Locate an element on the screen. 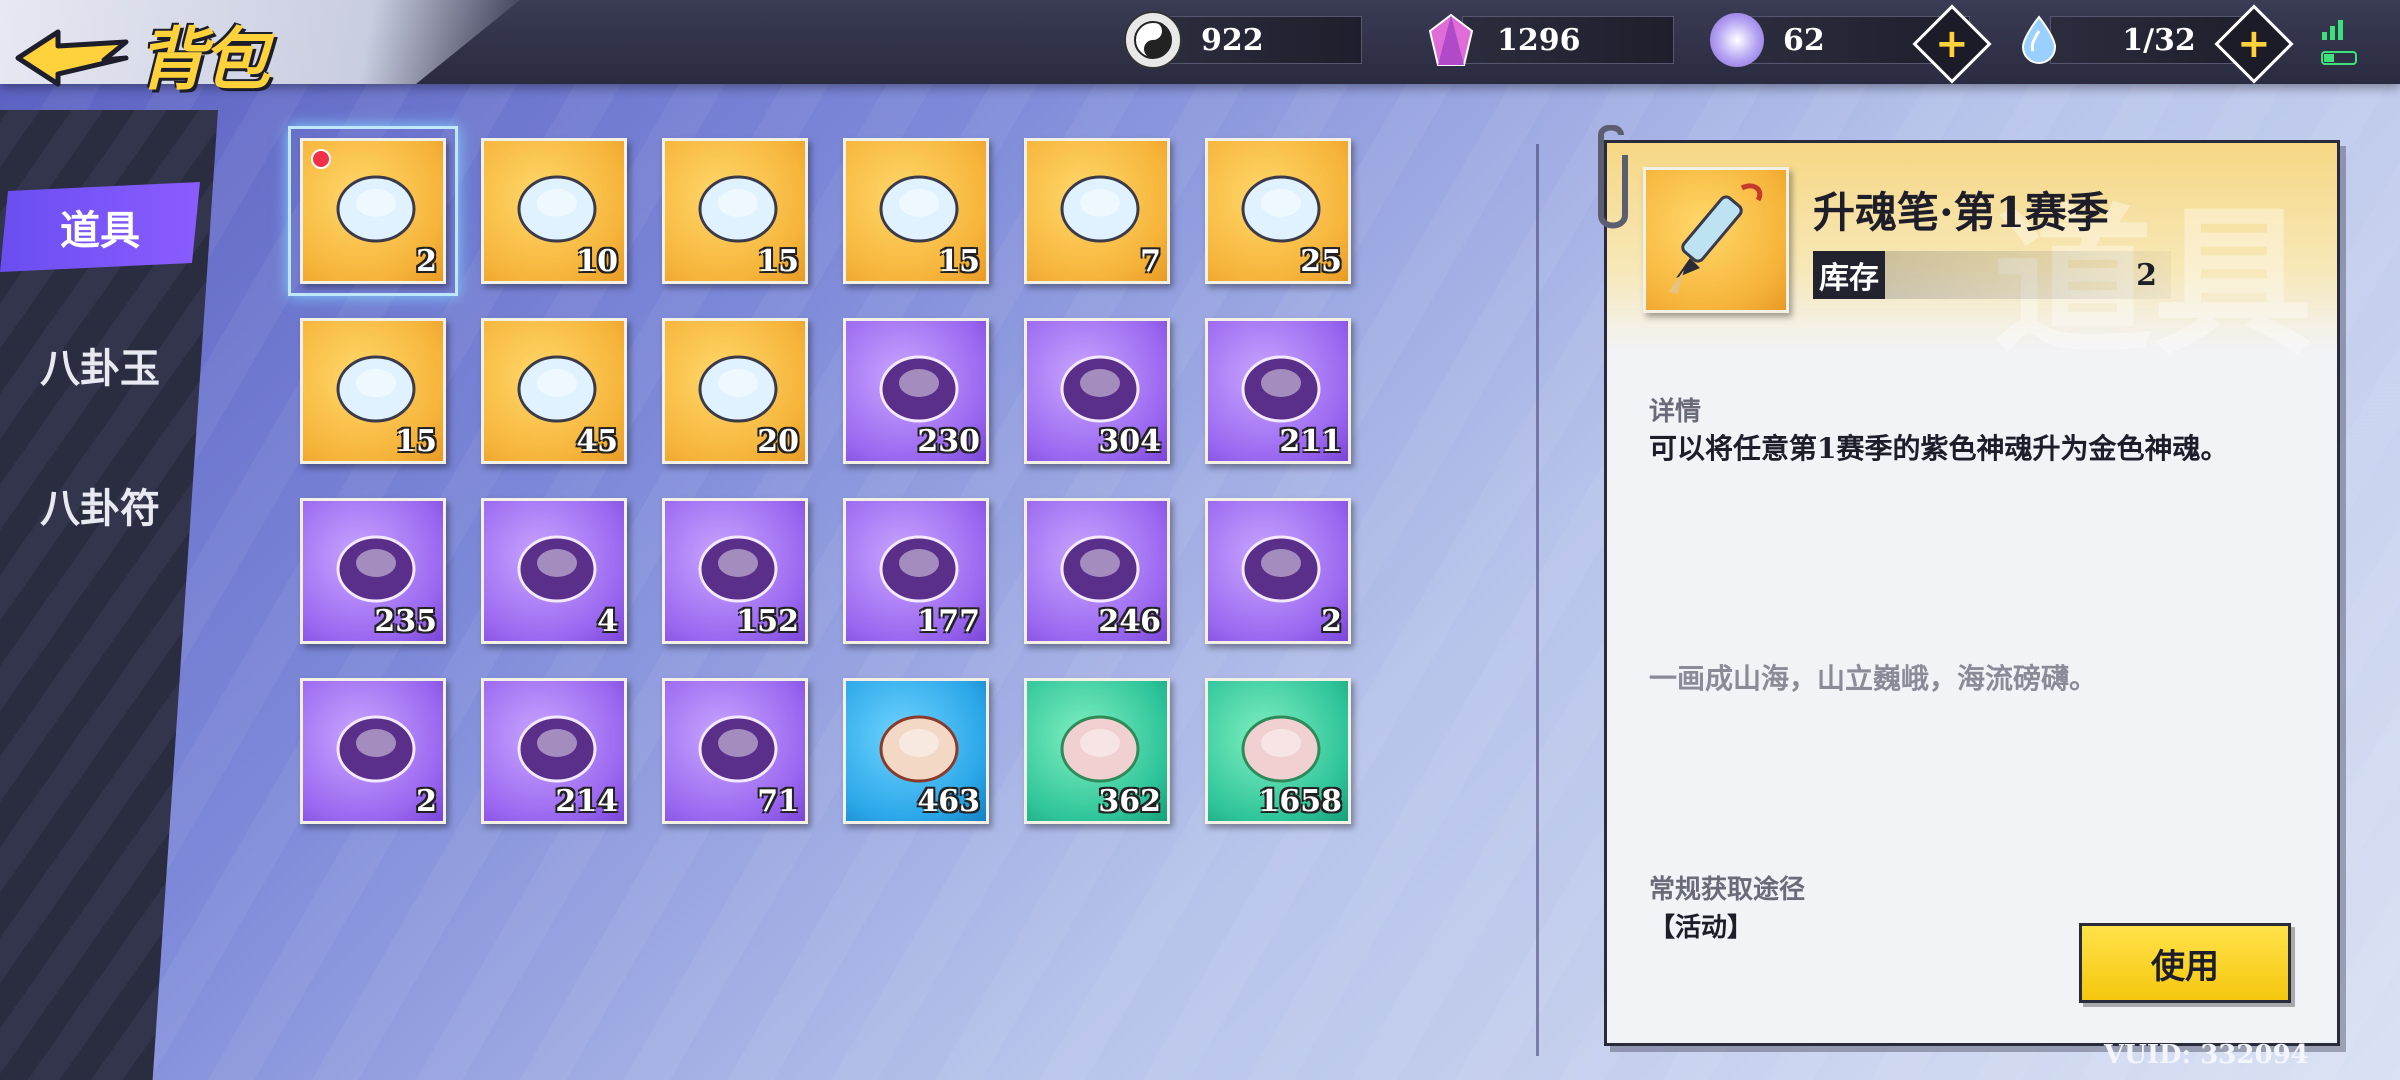 The image size is (2400, 1080). resource-yin-yang: 922 is located at coordinates (1243, 40).